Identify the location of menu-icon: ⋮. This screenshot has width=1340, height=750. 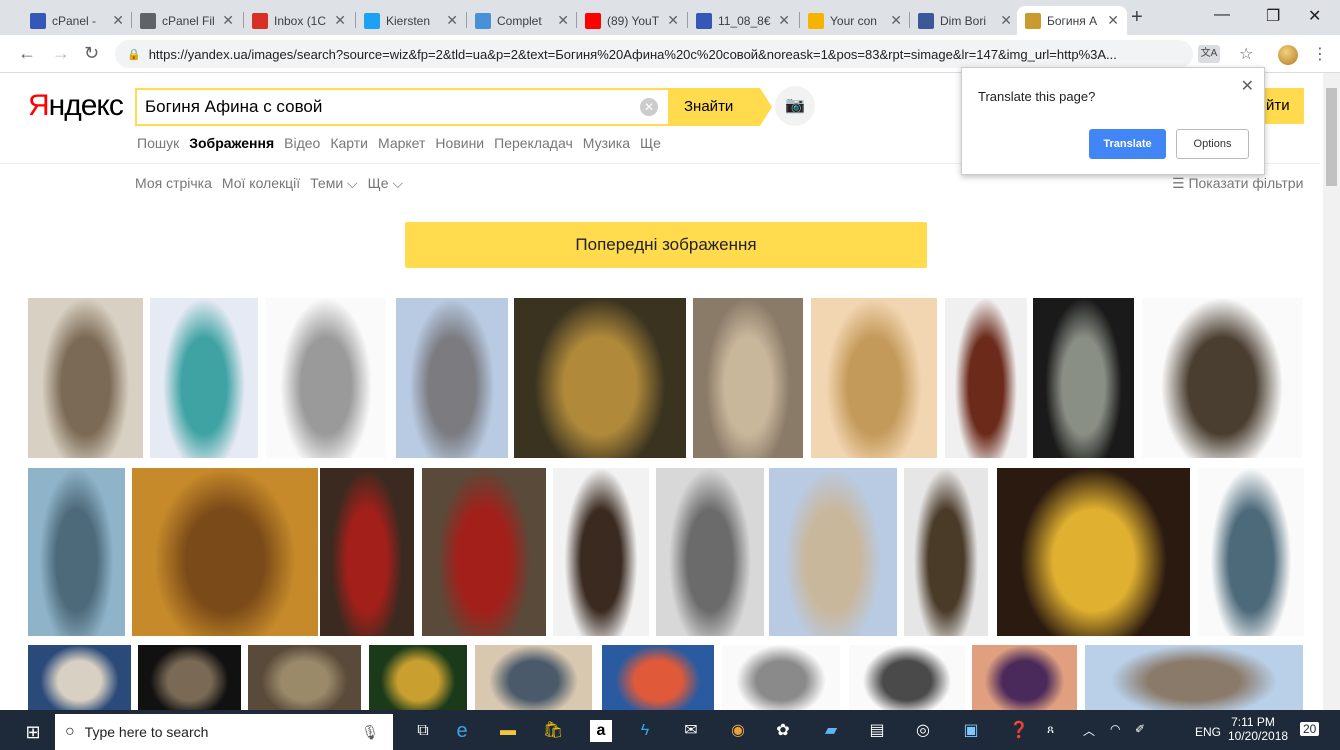
(1320, 54).